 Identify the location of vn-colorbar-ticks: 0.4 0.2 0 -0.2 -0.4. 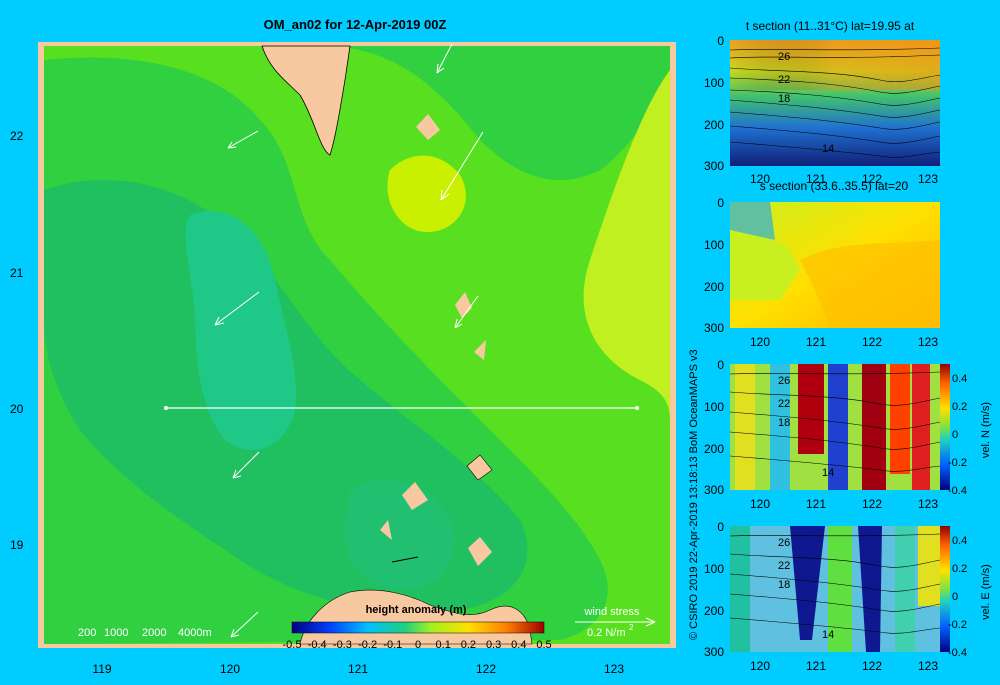
(957, 435).